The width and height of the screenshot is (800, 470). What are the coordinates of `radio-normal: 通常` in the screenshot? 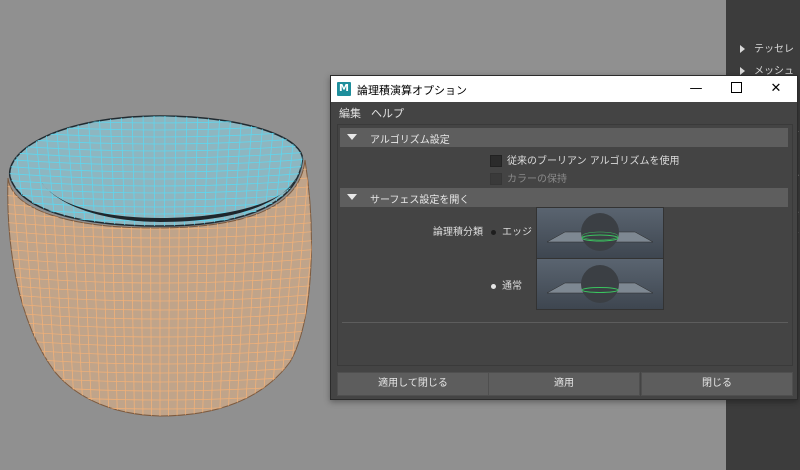 It's located at (506, 284).